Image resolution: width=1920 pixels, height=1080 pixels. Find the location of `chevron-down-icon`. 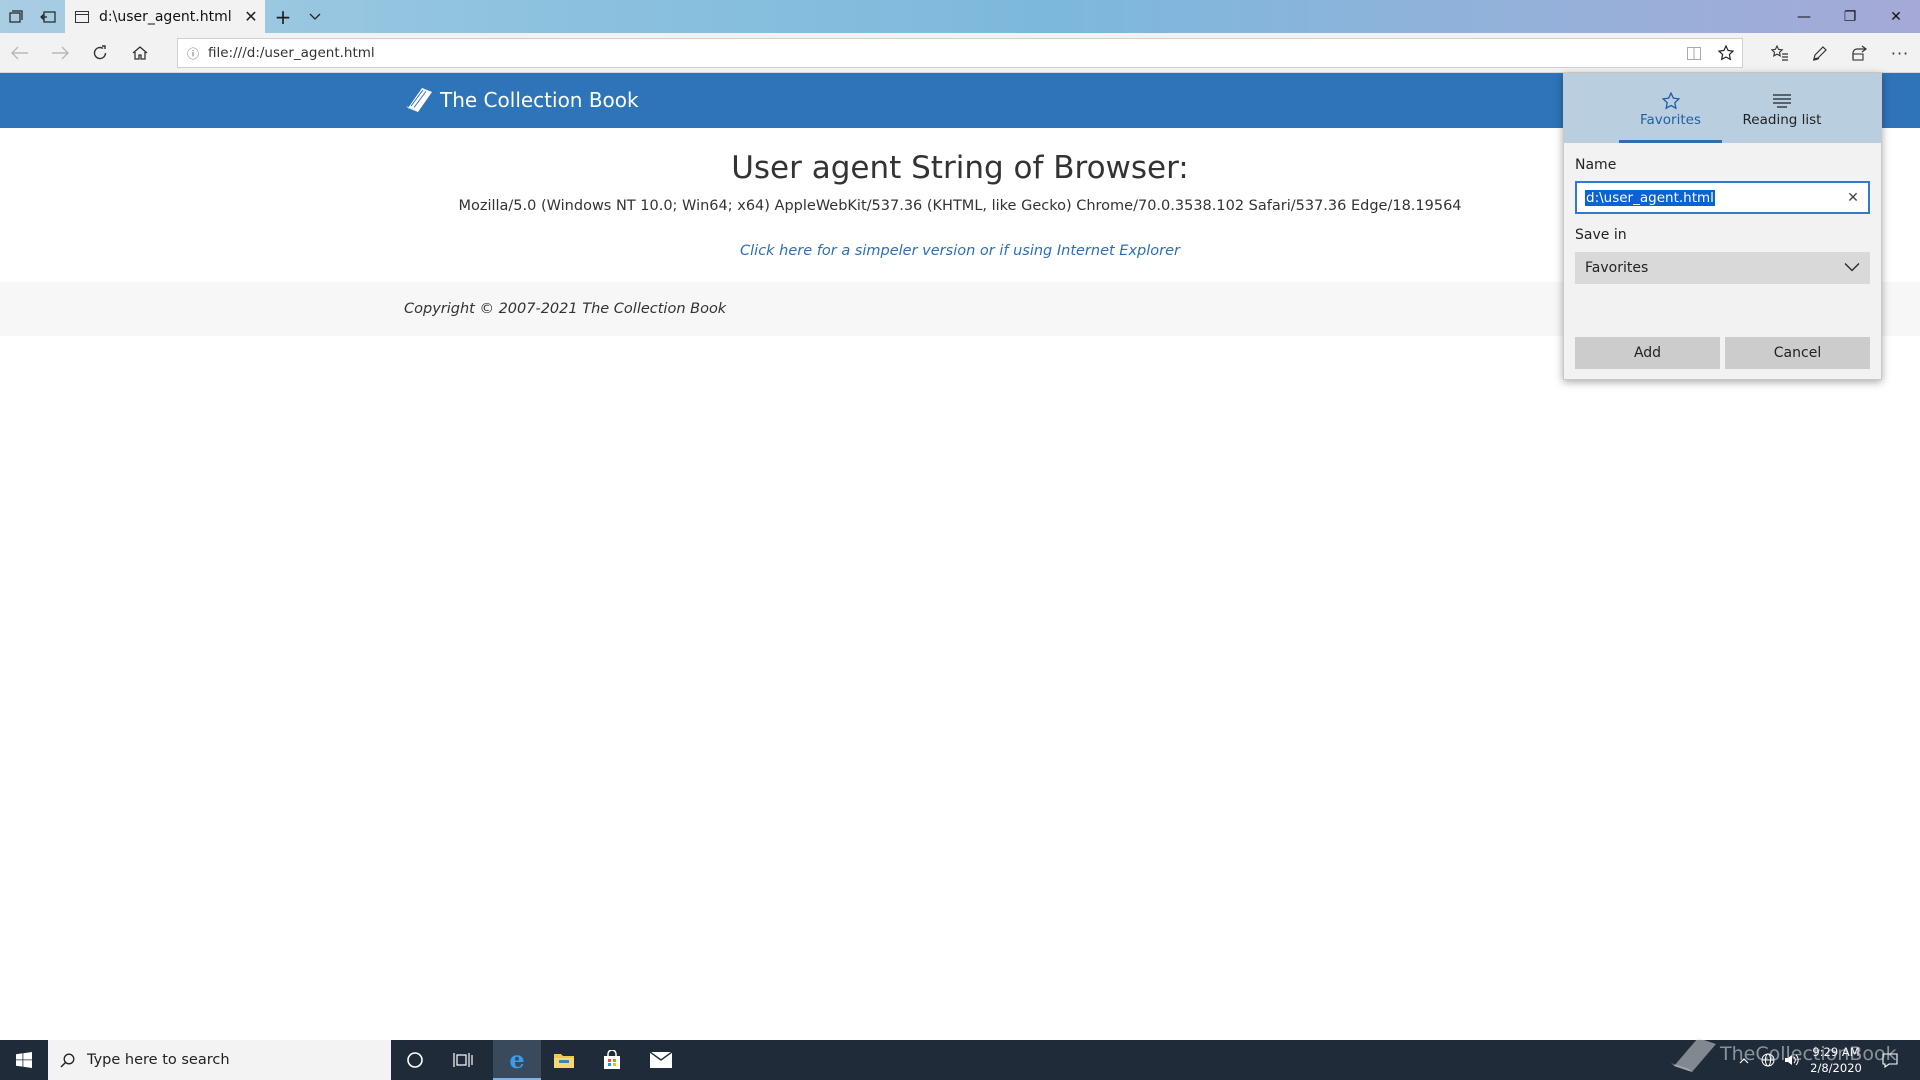

chevron-down-icon is located at coordinates (1852, 268).